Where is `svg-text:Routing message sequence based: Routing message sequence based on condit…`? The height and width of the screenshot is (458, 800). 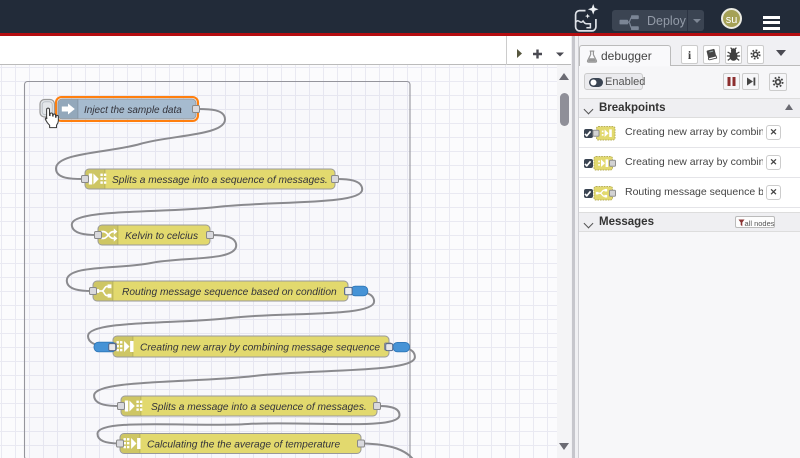
svg-text:Routing message sequence based: Routing message sequence based on condit… is located at coordinates (229, 292).